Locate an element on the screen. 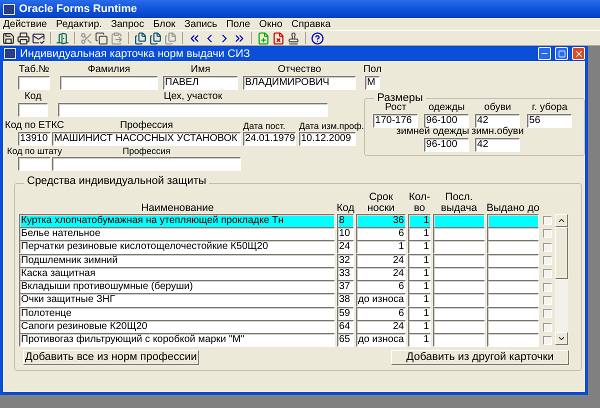 This screenshot has width=600, height=408. input-field: М is located at coordinates (372, 83).